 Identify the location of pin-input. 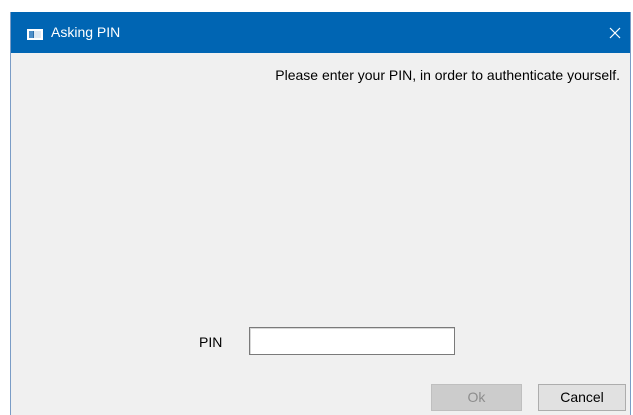
(352, 341).